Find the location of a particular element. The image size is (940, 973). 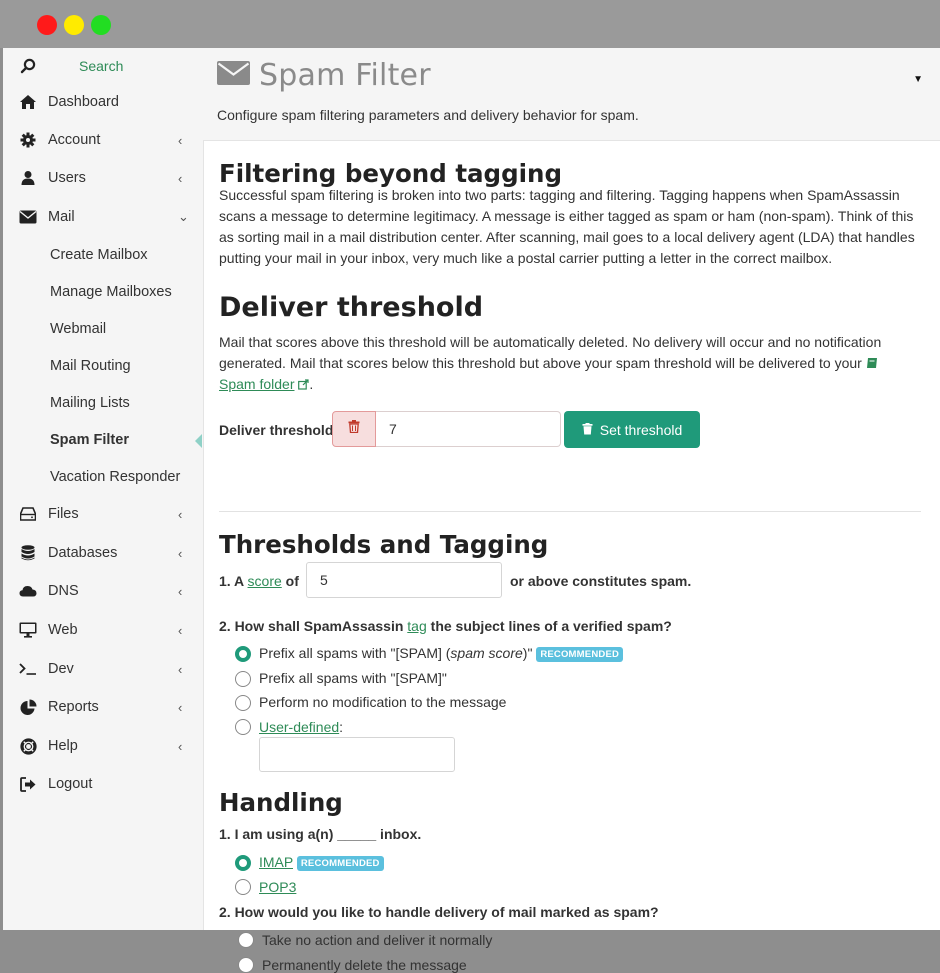

tag-option-user-defined-radio is located at coordinates (243, 727).